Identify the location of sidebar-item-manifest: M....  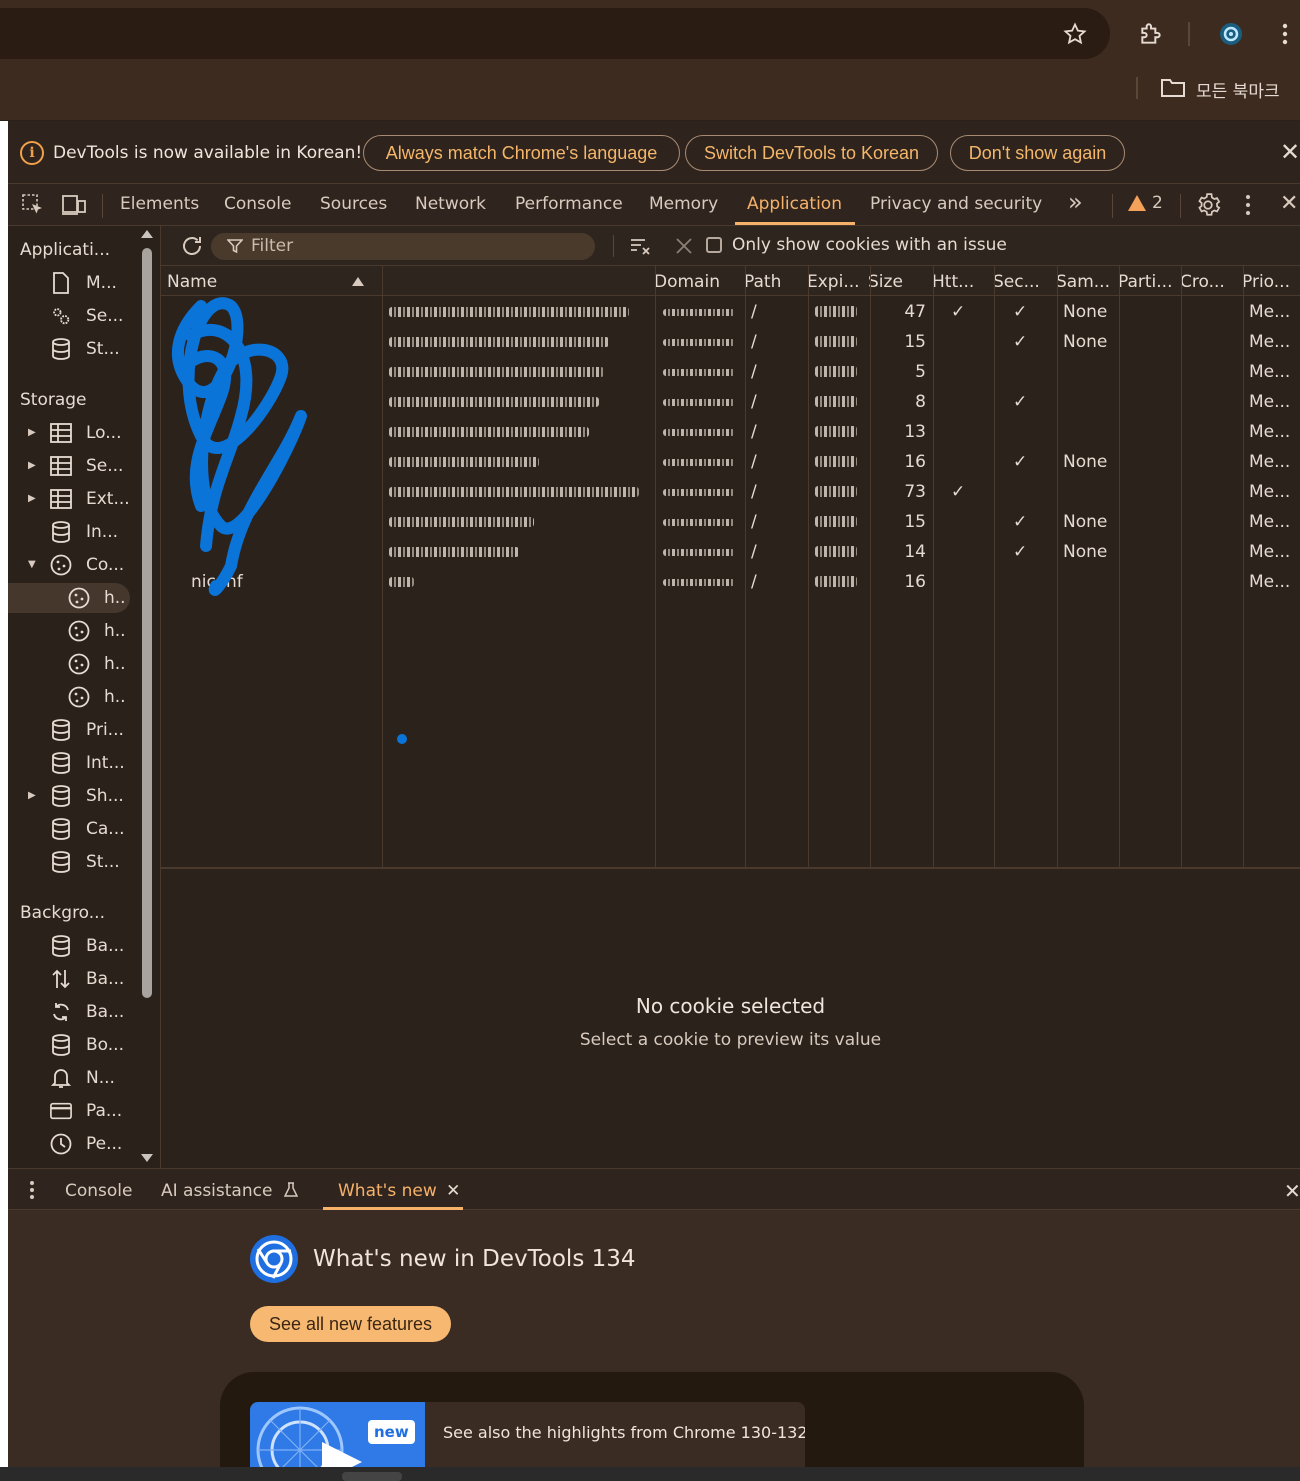
(69, 283).